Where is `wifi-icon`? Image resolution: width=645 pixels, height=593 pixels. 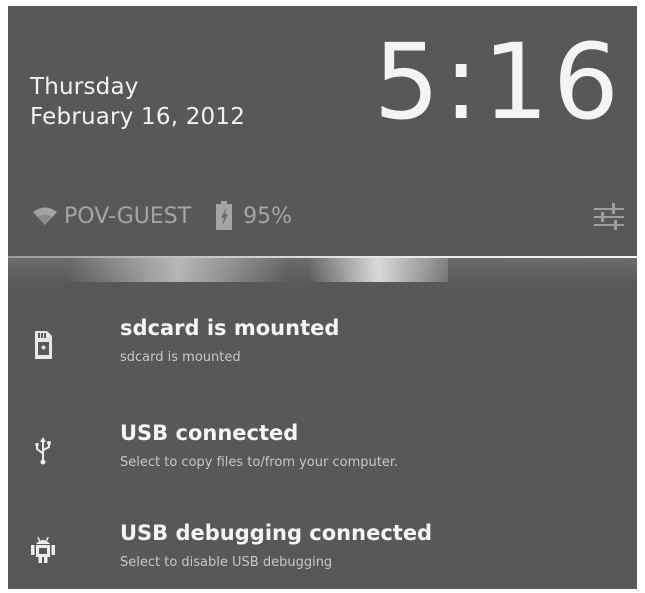
wifi-icon is located at coordinates (45, 216).